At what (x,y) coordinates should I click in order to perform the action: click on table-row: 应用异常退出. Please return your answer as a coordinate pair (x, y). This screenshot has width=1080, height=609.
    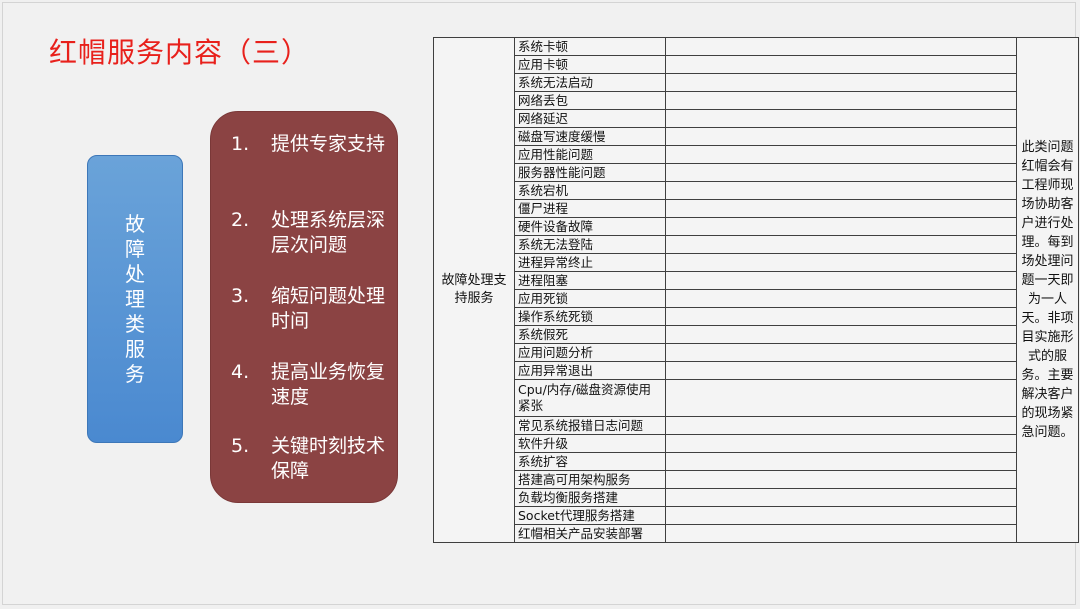
    Looking at the image, I should click on (756, 370).